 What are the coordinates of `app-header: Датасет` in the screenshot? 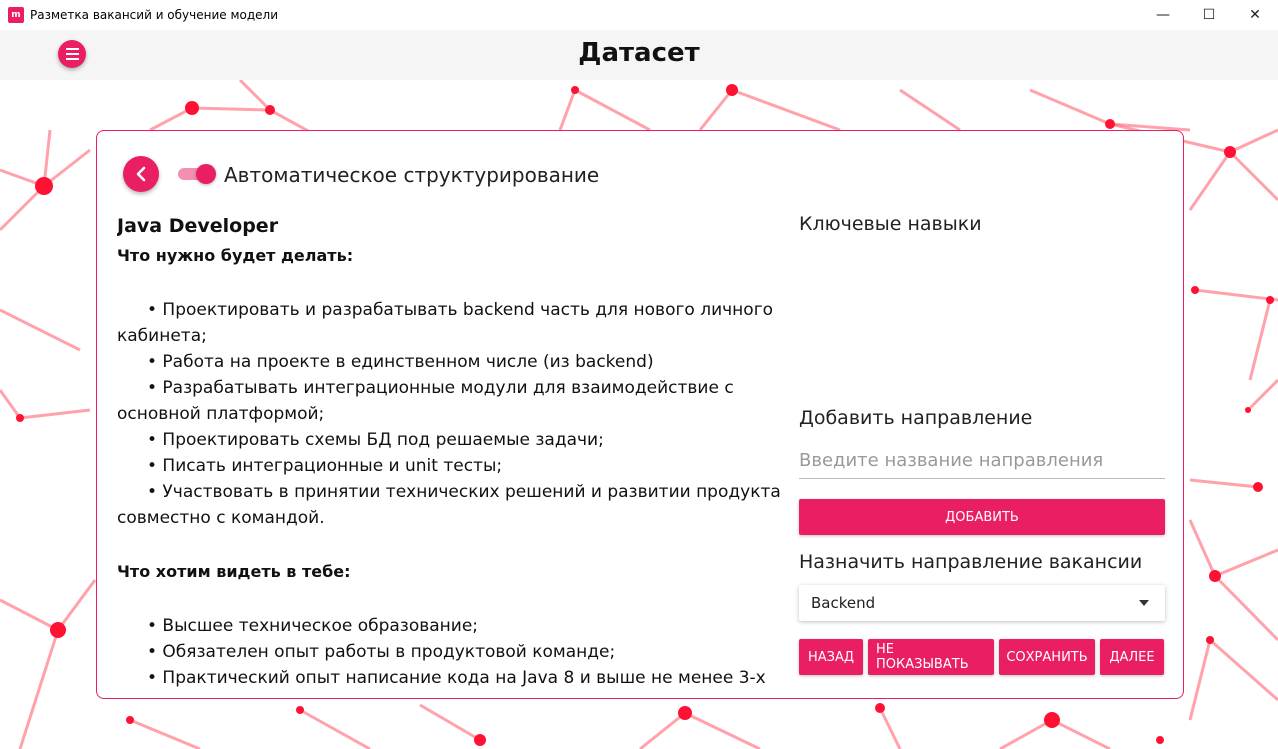 It's located at (639, 55).